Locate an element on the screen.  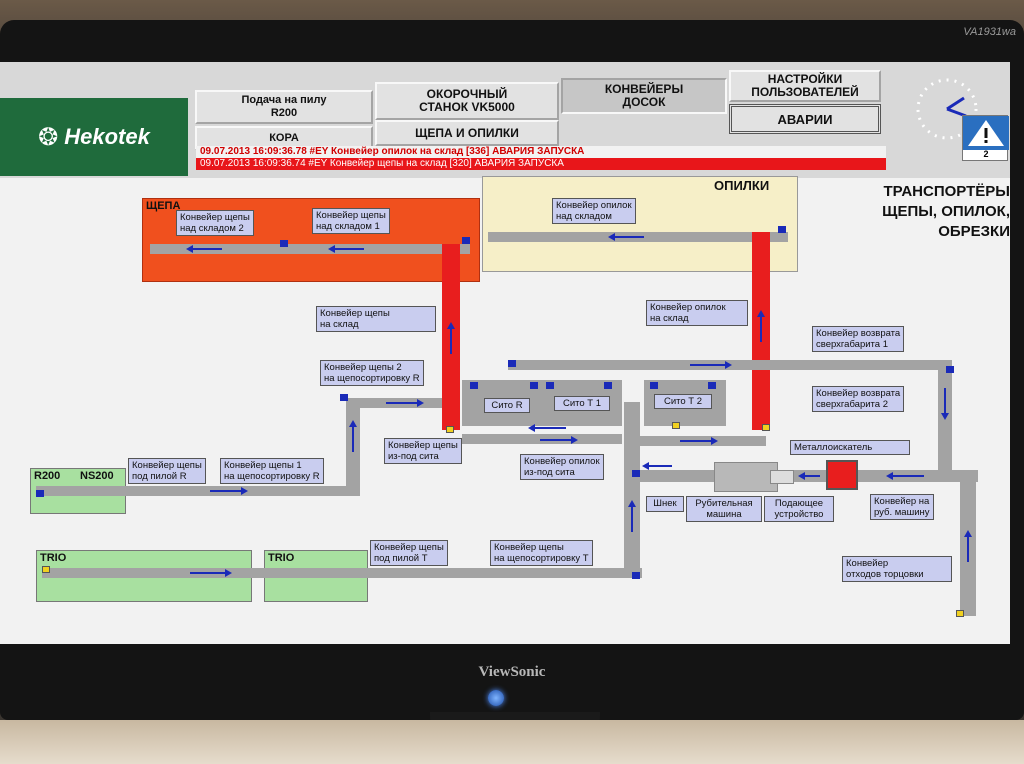
to-chipper-label: Конвейер на руб. машину is located at coordinates (902, 507).